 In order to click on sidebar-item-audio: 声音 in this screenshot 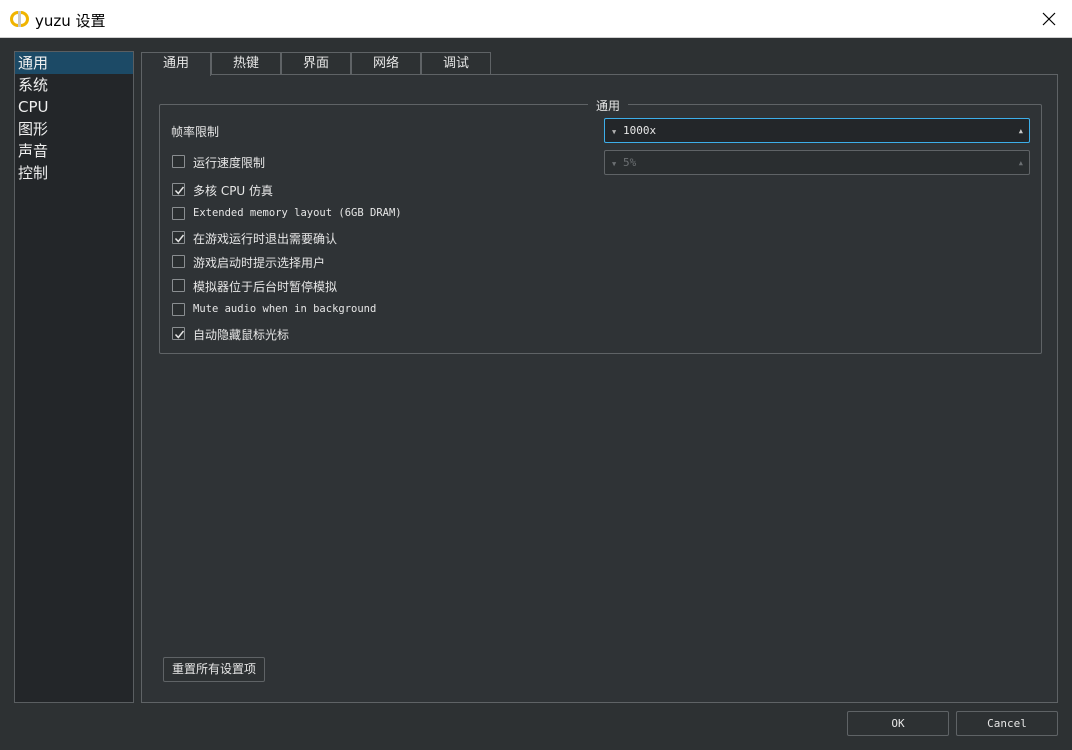, I will do `click(74, 151)`.